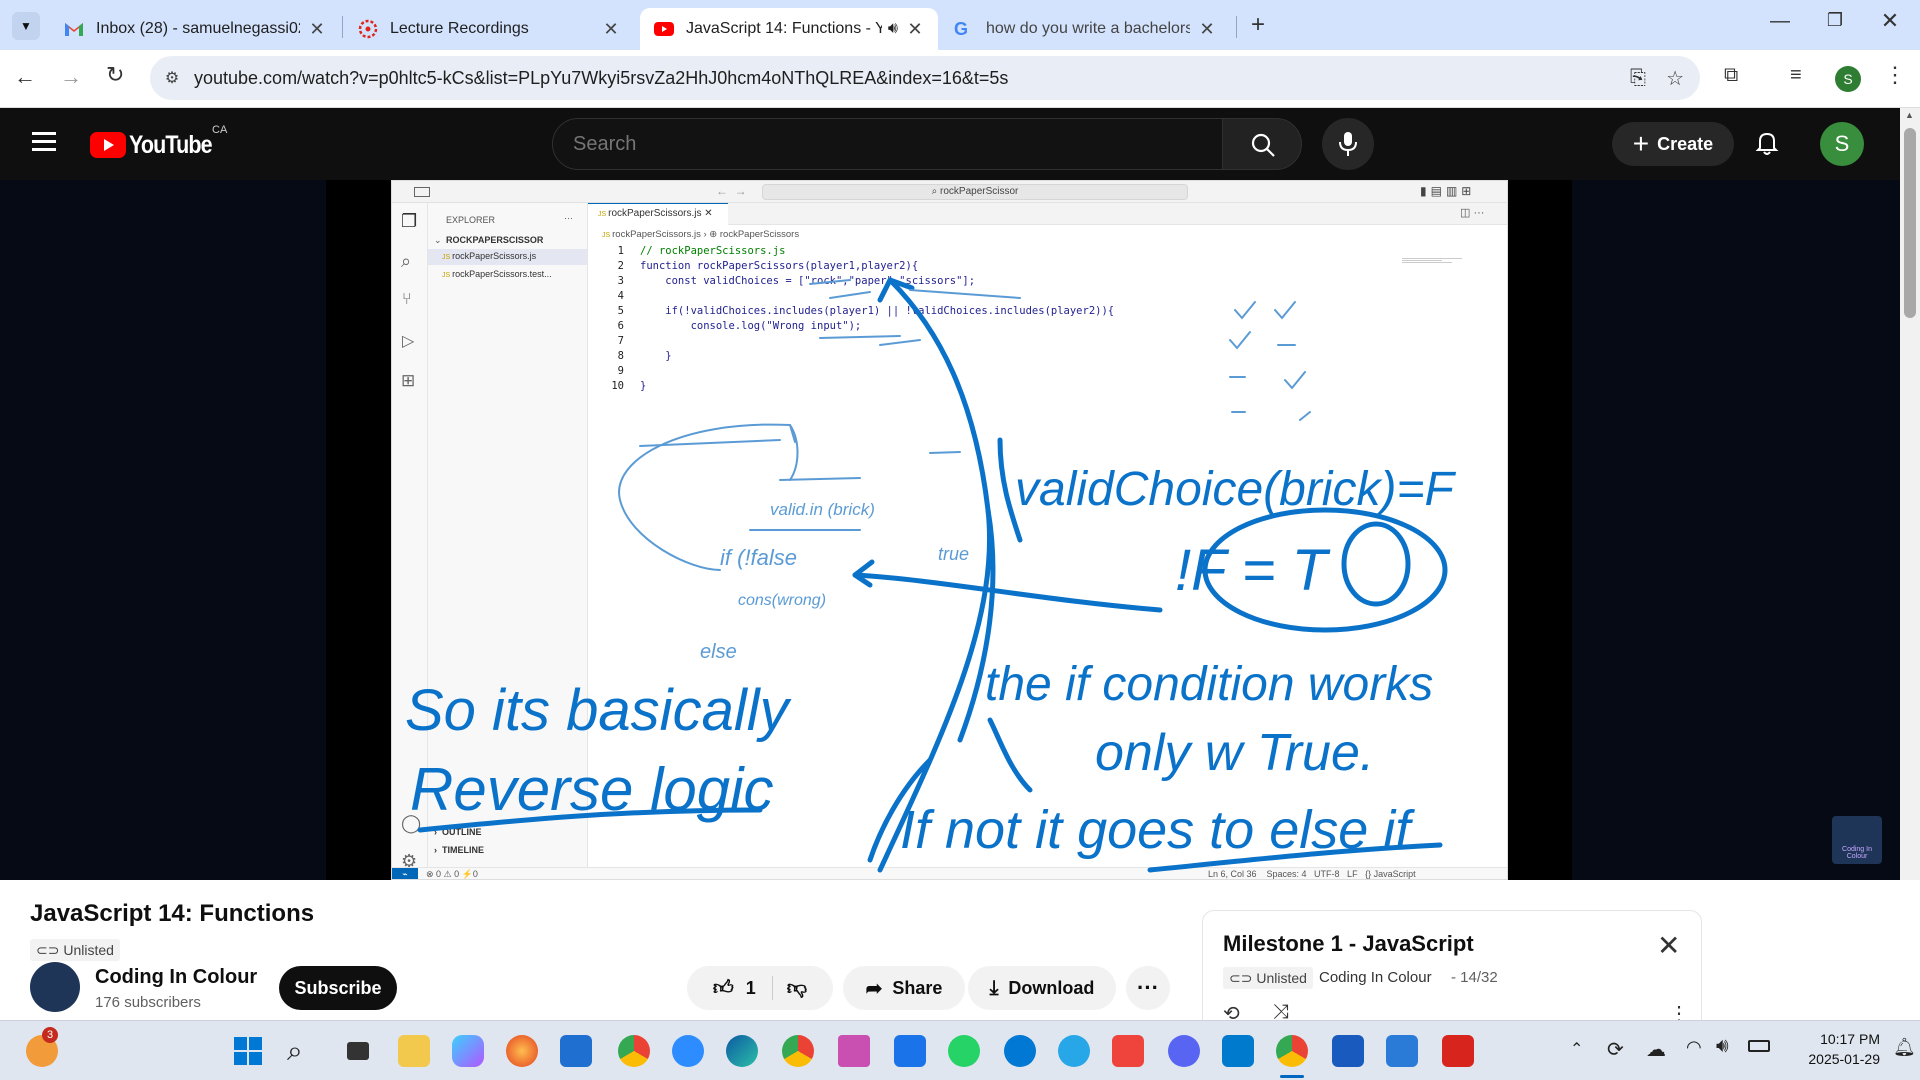  I want to click on channel-avatar, so click(55, 987).